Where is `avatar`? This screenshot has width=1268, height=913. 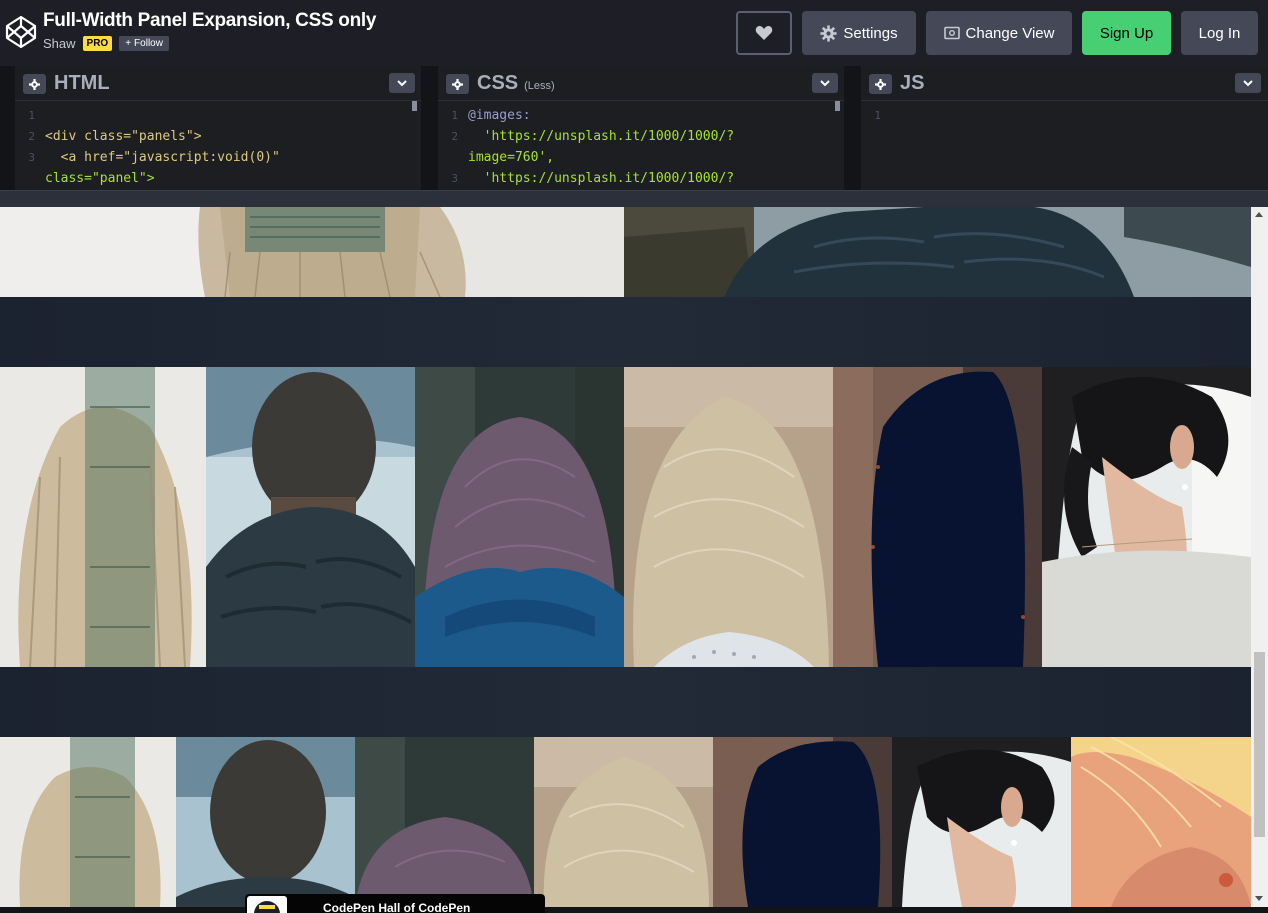
avatar is located at coordinates (267, 904).